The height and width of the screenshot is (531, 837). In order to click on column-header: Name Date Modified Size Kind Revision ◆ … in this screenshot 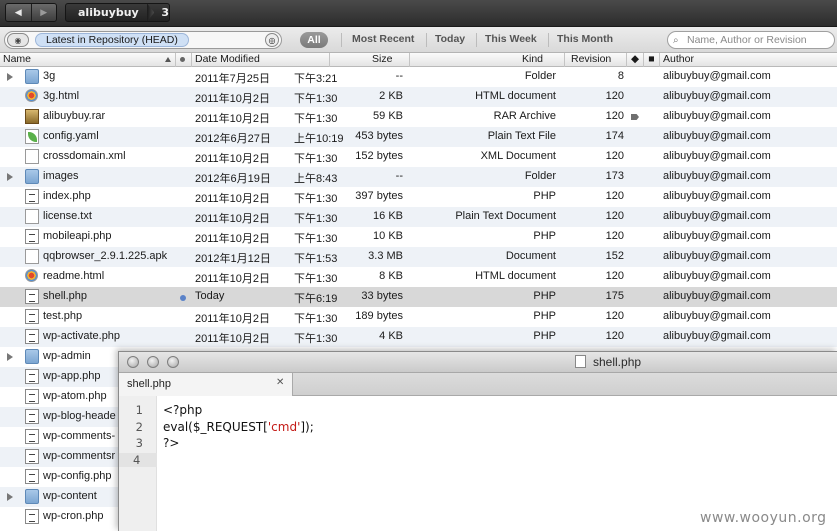, I will do `click(418, 60)`.